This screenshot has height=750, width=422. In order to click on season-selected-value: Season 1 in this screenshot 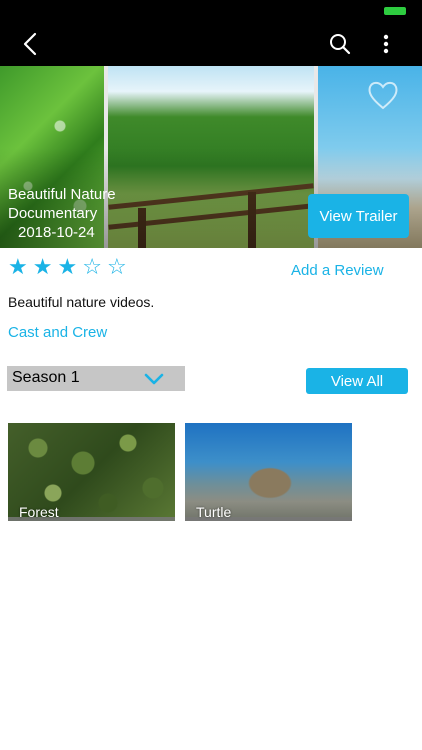, I will do `click(46, 377)`.